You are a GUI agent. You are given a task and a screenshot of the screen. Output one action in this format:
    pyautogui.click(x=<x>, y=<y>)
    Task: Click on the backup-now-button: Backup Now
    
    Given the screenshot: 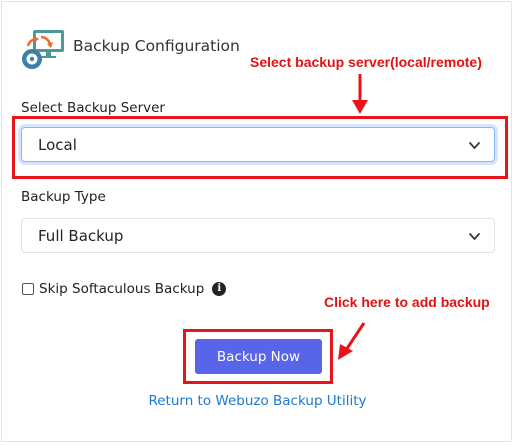 What is the action you would take?
    pyautogui.click(x=258, y=356)
    